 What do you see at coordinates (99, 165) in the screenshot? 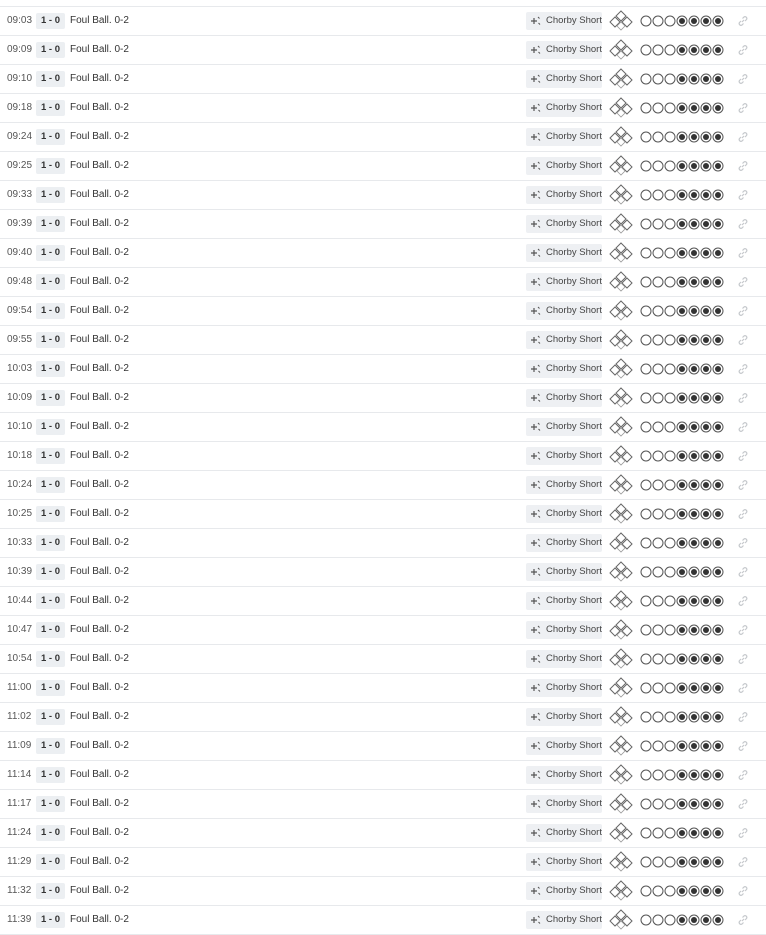
I see `event-description: Foul Ball. 0-2` at bounding box center [99, 165].